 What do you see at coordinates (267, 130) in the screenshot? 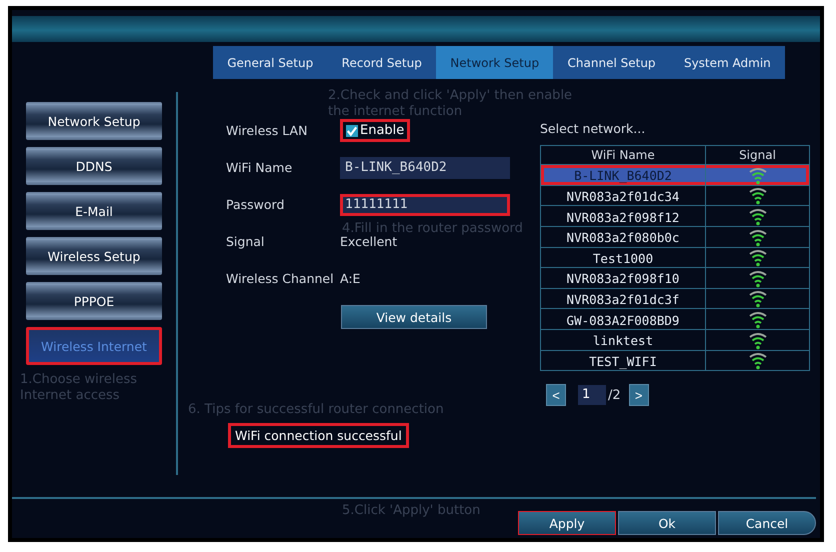
I see `field-label: Wireless LAN` at bounding box center [267, 130].